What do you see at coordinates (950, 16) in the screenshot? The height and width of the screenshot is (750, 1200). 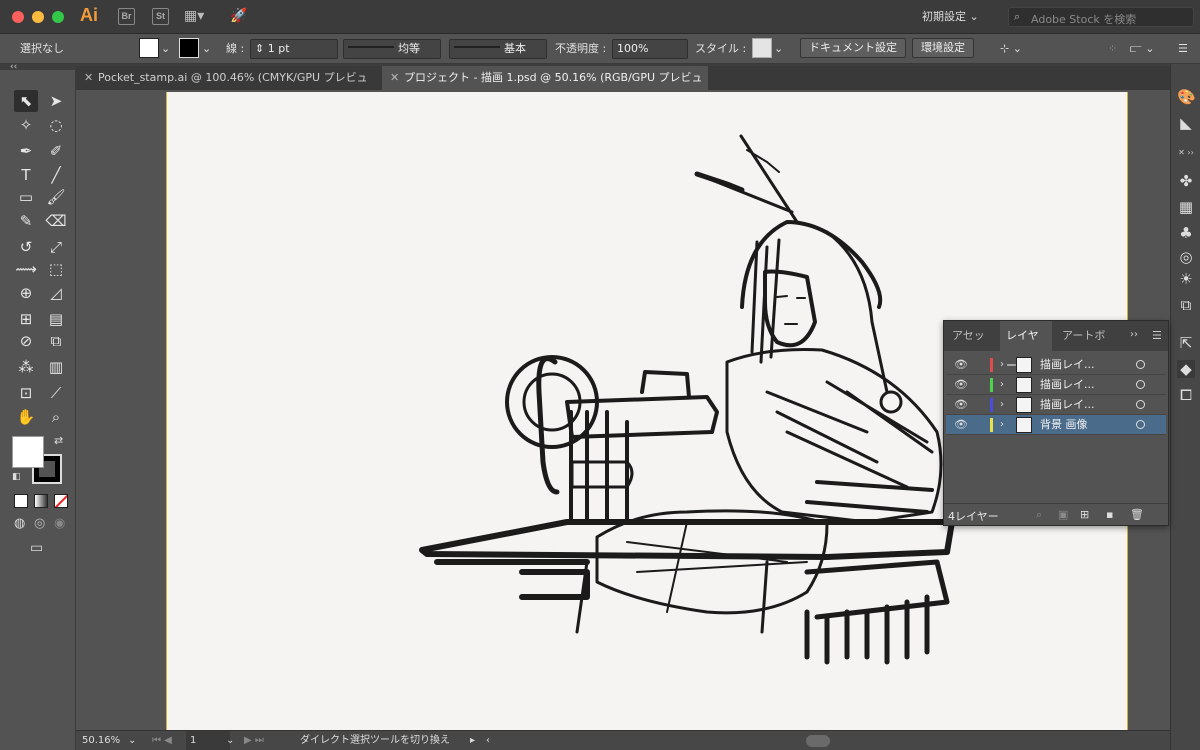 I see `workspace-switcher: 初期設定 ⌄` at bounding box center [950, 16].